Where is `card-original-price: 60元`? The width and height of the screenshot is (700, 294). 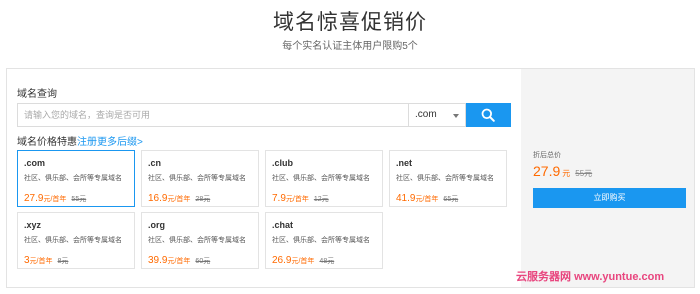
card-original-price: 60元 is located at coordinates (203, 261).